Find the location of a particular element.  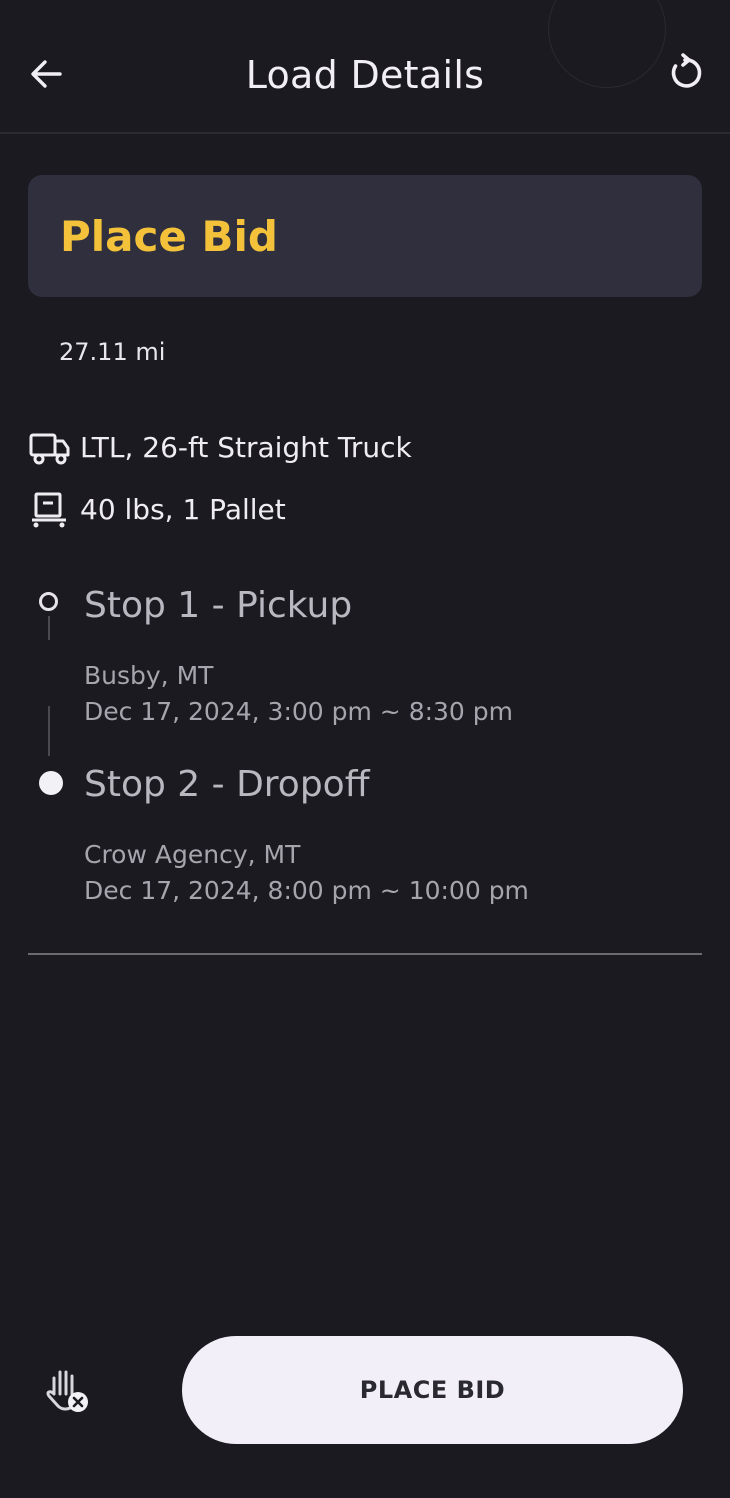

cargo-text: 40 lbs, 1 Pallet is located at coordinates (183, 509).